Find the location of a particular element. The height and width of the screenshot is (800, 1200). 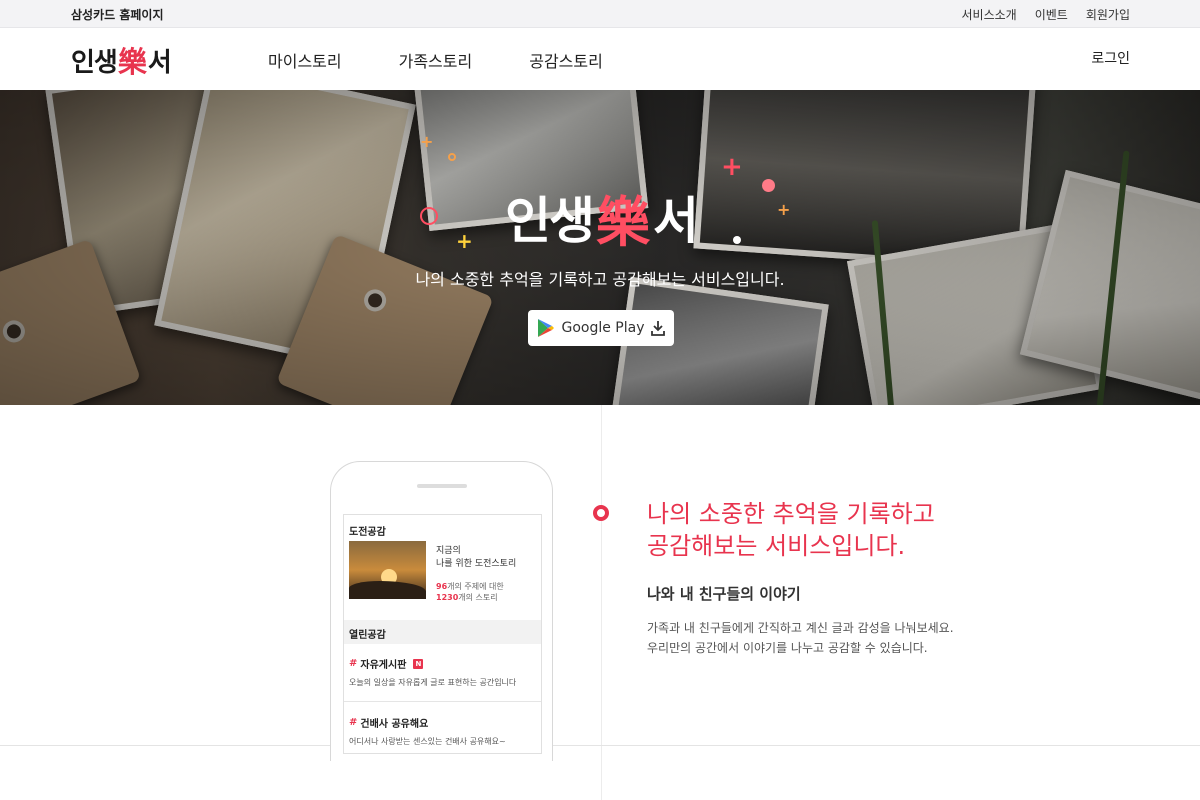

download-icon is located at coordinates (657, 328).